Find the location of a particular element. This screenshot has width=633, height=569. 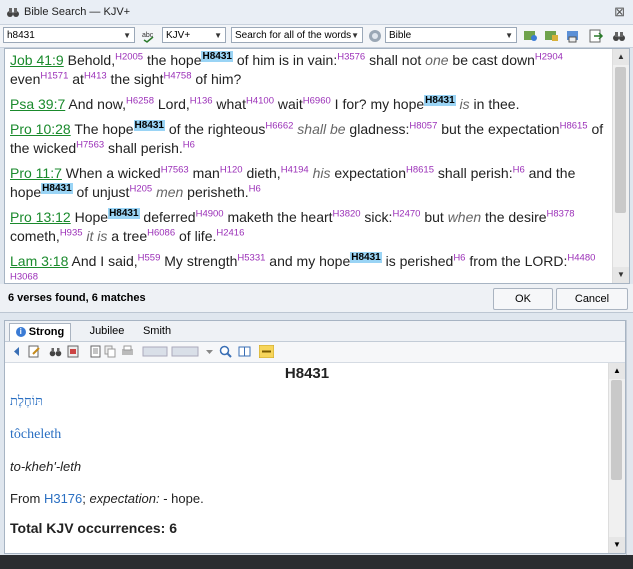

strong-number: H205 is located at coordinates (140, 188).